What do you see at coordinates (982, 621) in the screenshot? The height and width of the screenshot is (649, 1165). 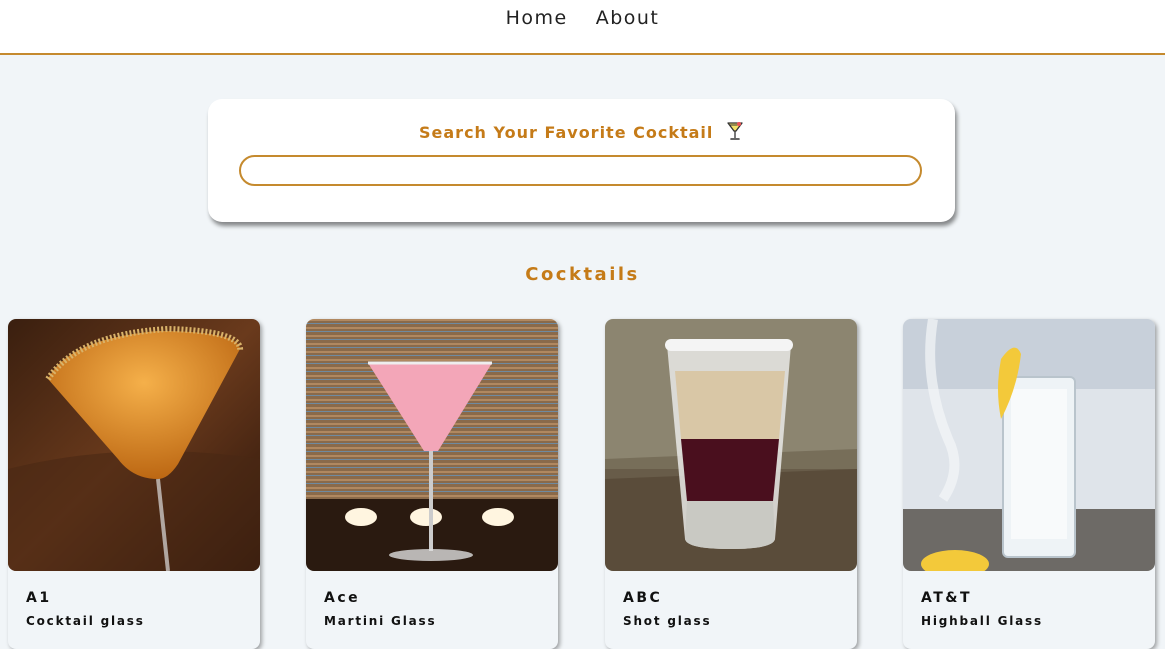 I see `cocktail-glass-type: Highball Glass` at bounding box center [982, 621].